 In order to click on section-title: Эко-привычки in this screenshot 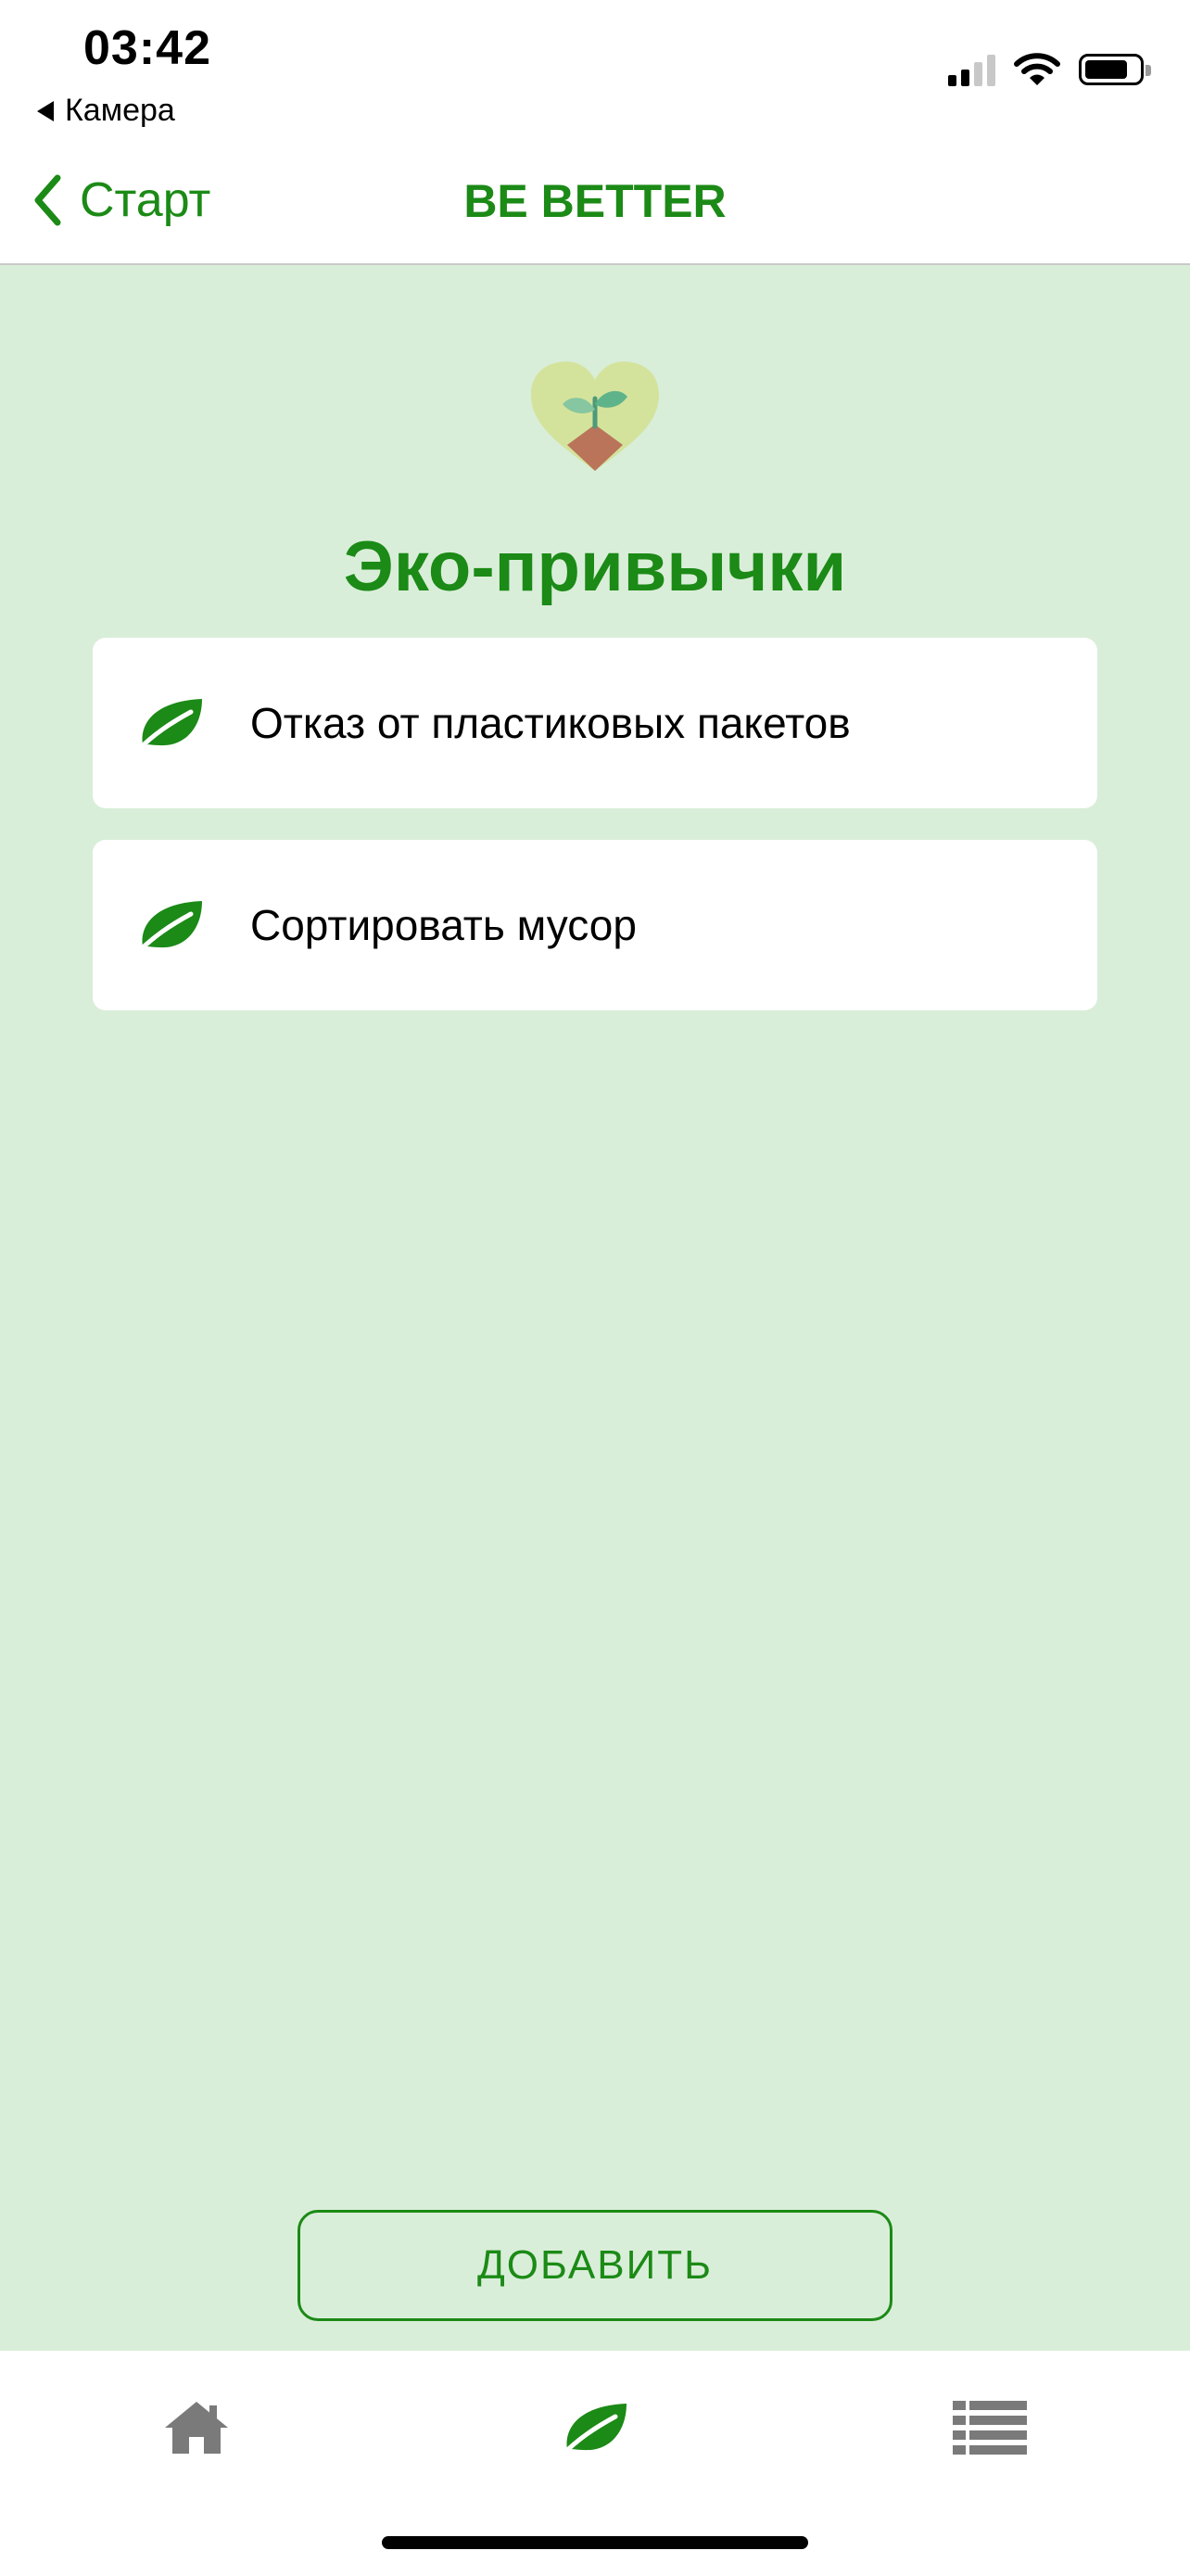, I will do `click(595, 566)`.